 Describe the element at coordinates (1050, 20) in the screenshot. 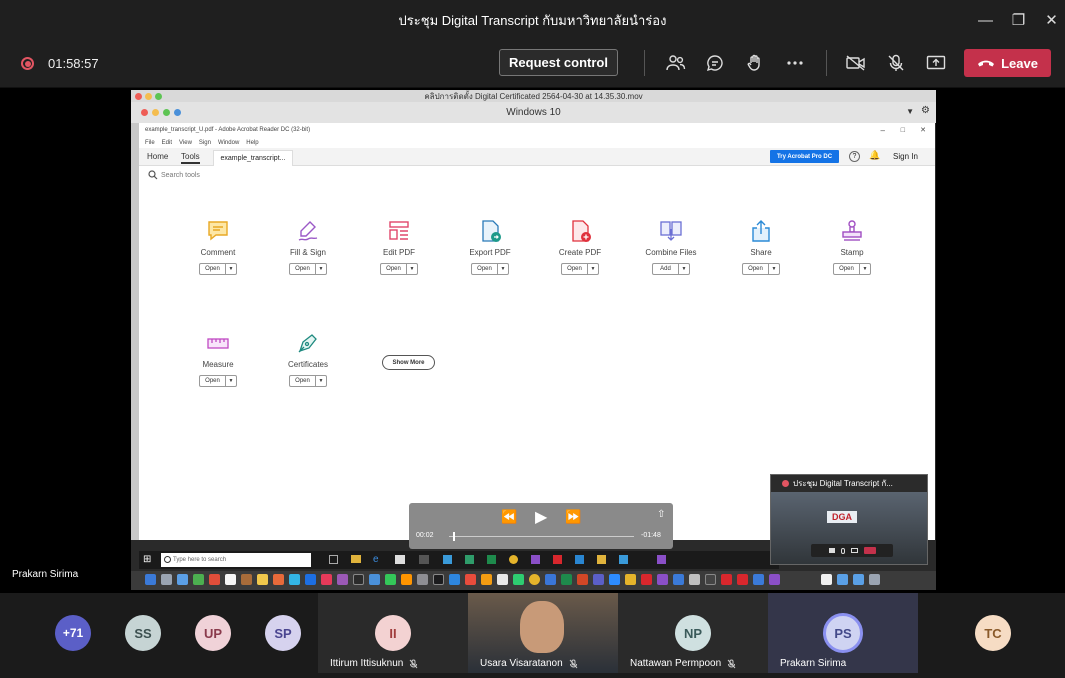

I see `close-icon: ✕` at that location.